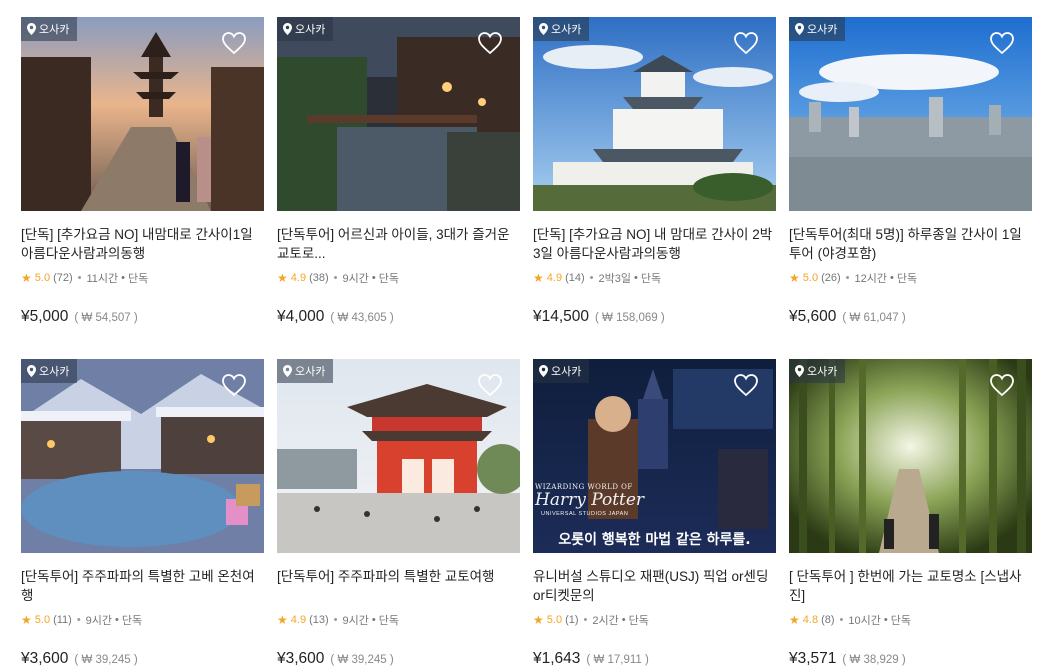 Image resolution: width=1049 pixels, height=668 pixels. I want to click on product-meta: ★ 4.9 (13) • 9시간 • 단독, so click(398, 620).